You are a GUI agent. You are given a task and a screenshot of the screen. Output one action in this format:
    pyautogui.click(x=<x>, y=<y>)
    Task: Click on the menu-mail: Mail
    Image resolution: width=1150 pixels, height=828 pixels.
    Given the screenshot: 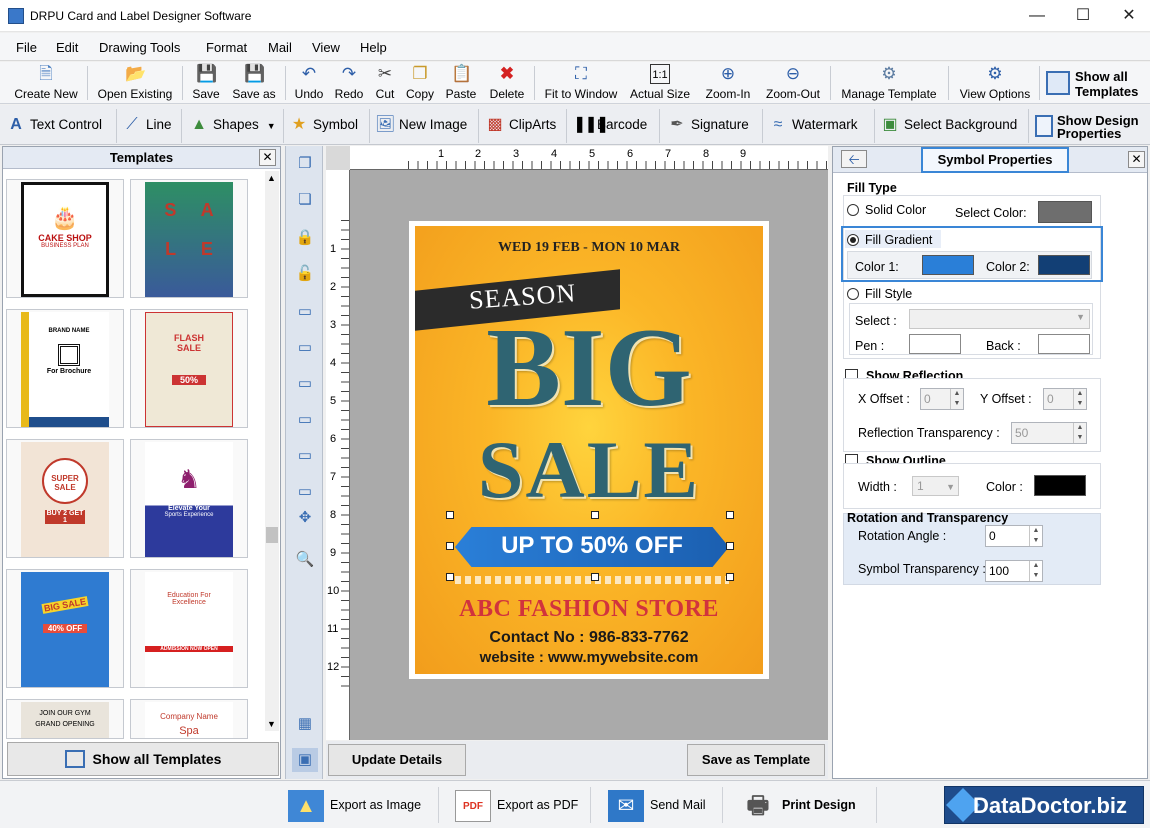 What is the action you would take?
    pyautogui.click(x=280, y=47)
    